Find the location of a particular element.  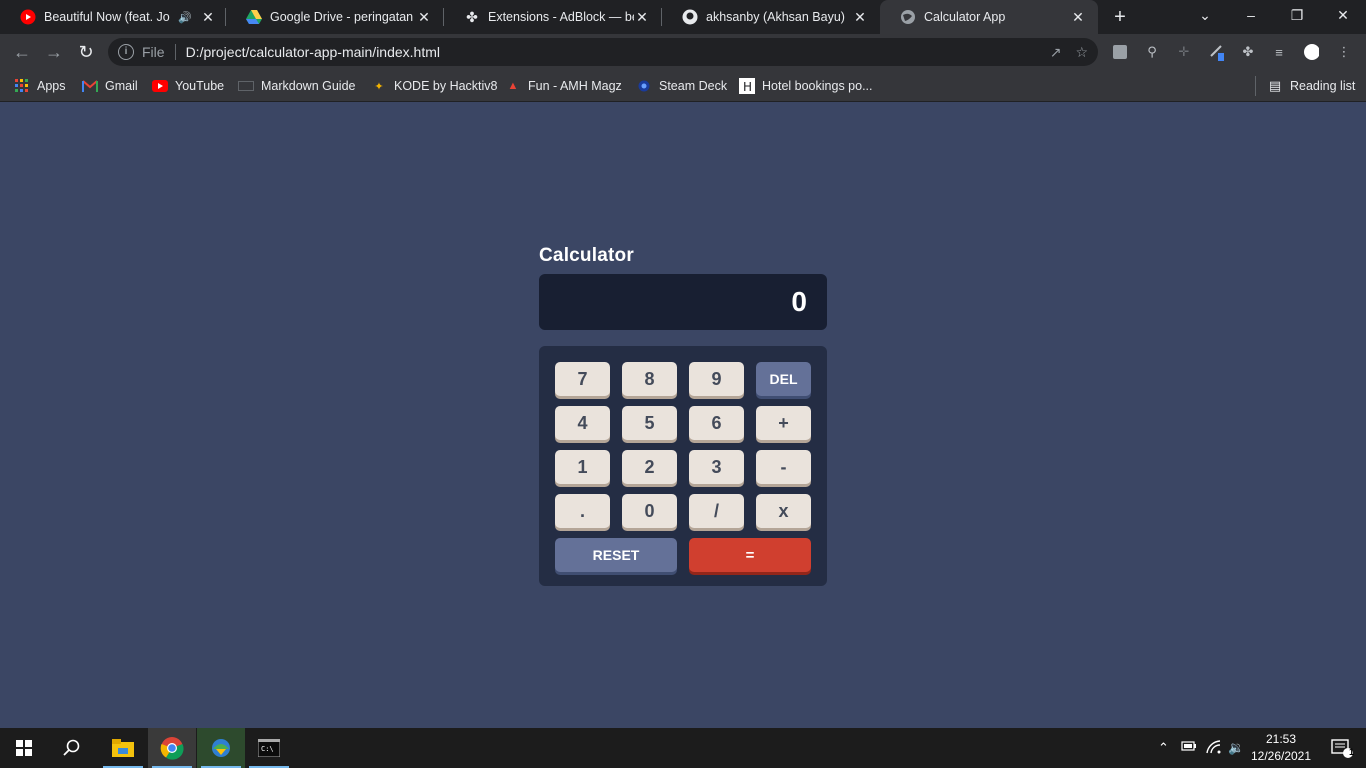

key-3: 3 is located at coordinates (716, 467).